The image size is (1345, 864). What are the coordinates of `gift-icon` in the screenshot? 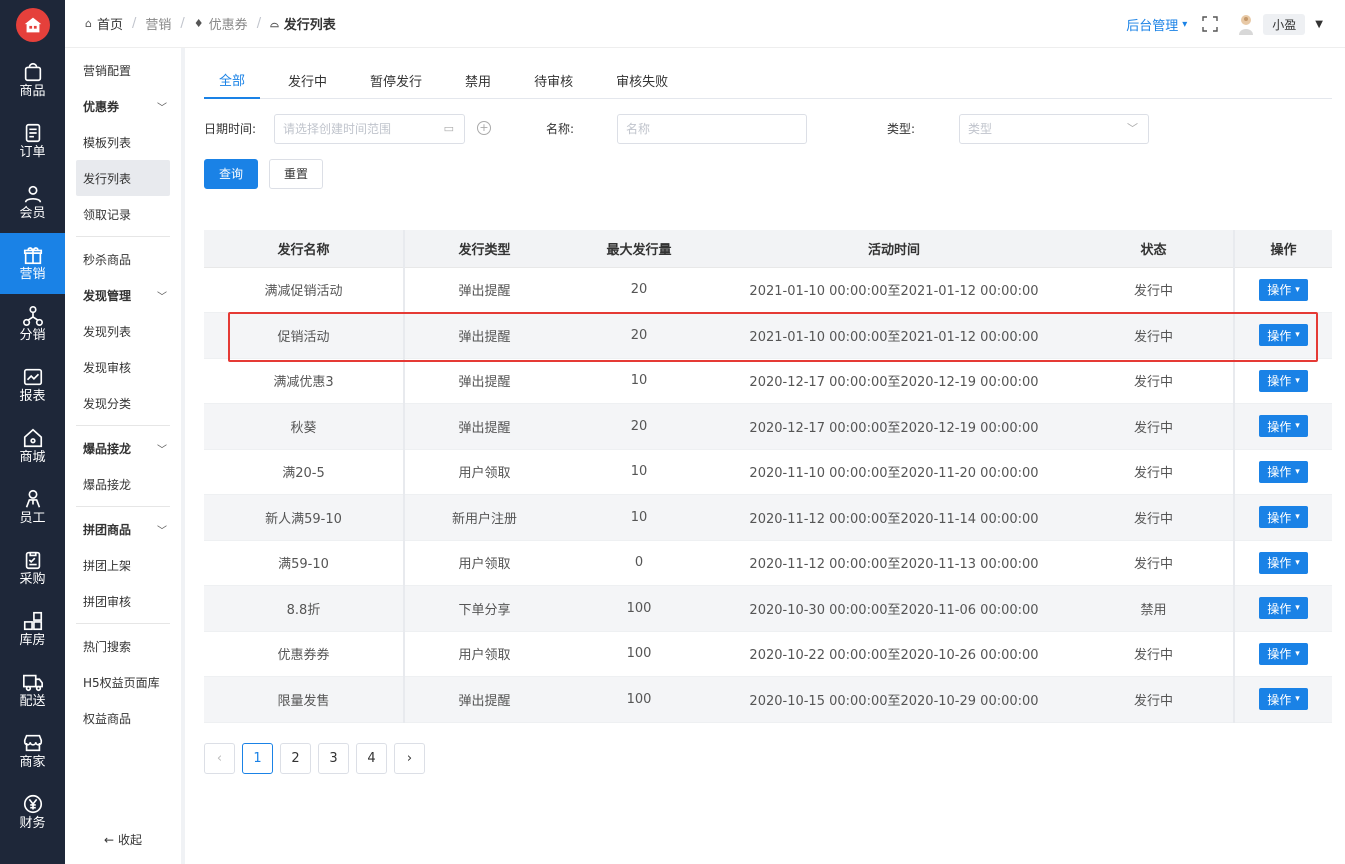 It's located at (32, 256).